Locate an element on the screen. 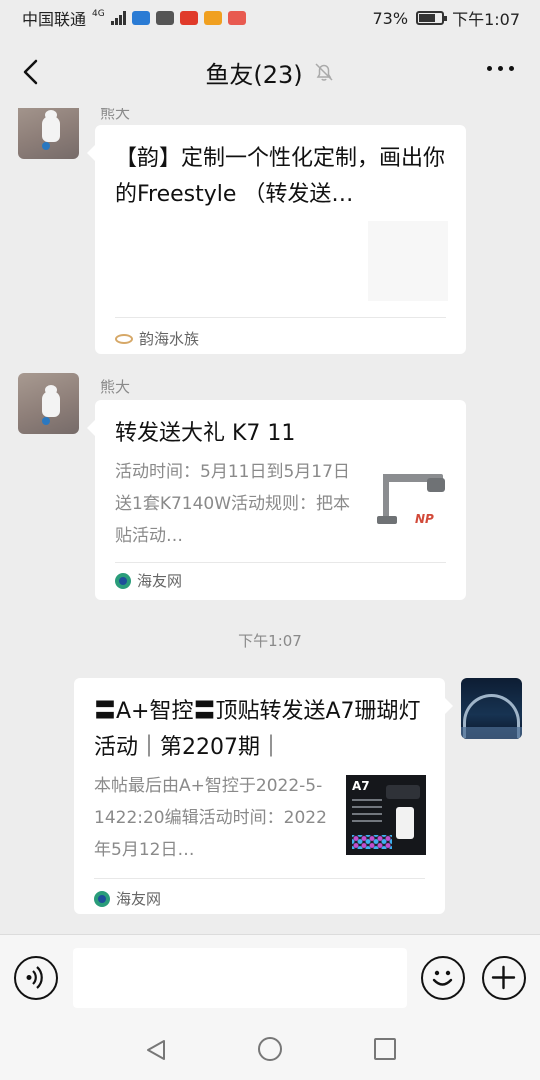 The height and width of the screenshot is (1080, 540). carrier-label: 中国联通 is located at coordinates (54, 19).